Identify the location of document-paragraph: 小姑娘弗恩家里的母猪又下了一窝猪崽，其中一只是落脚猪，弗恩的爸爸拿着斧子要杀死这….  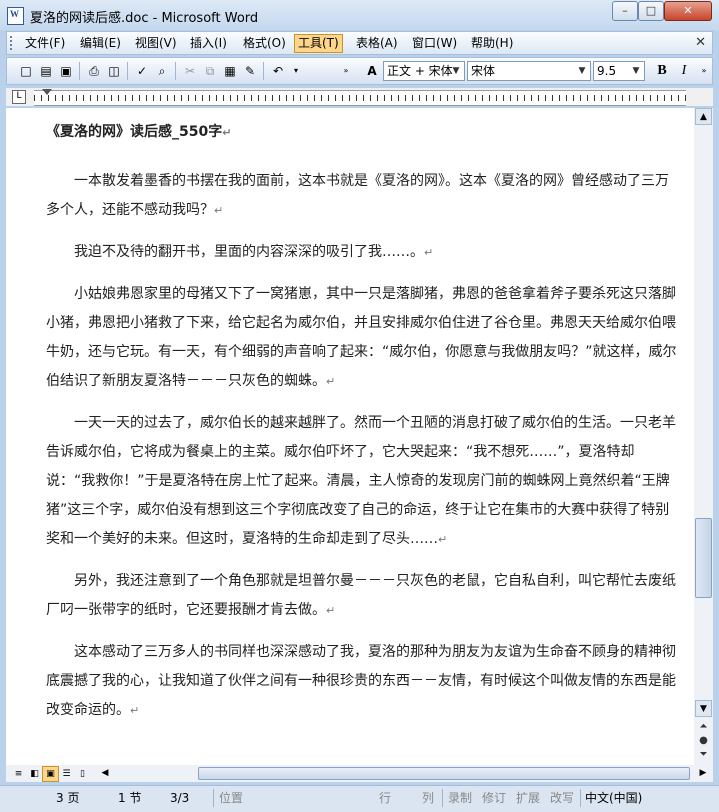
(361, 337).